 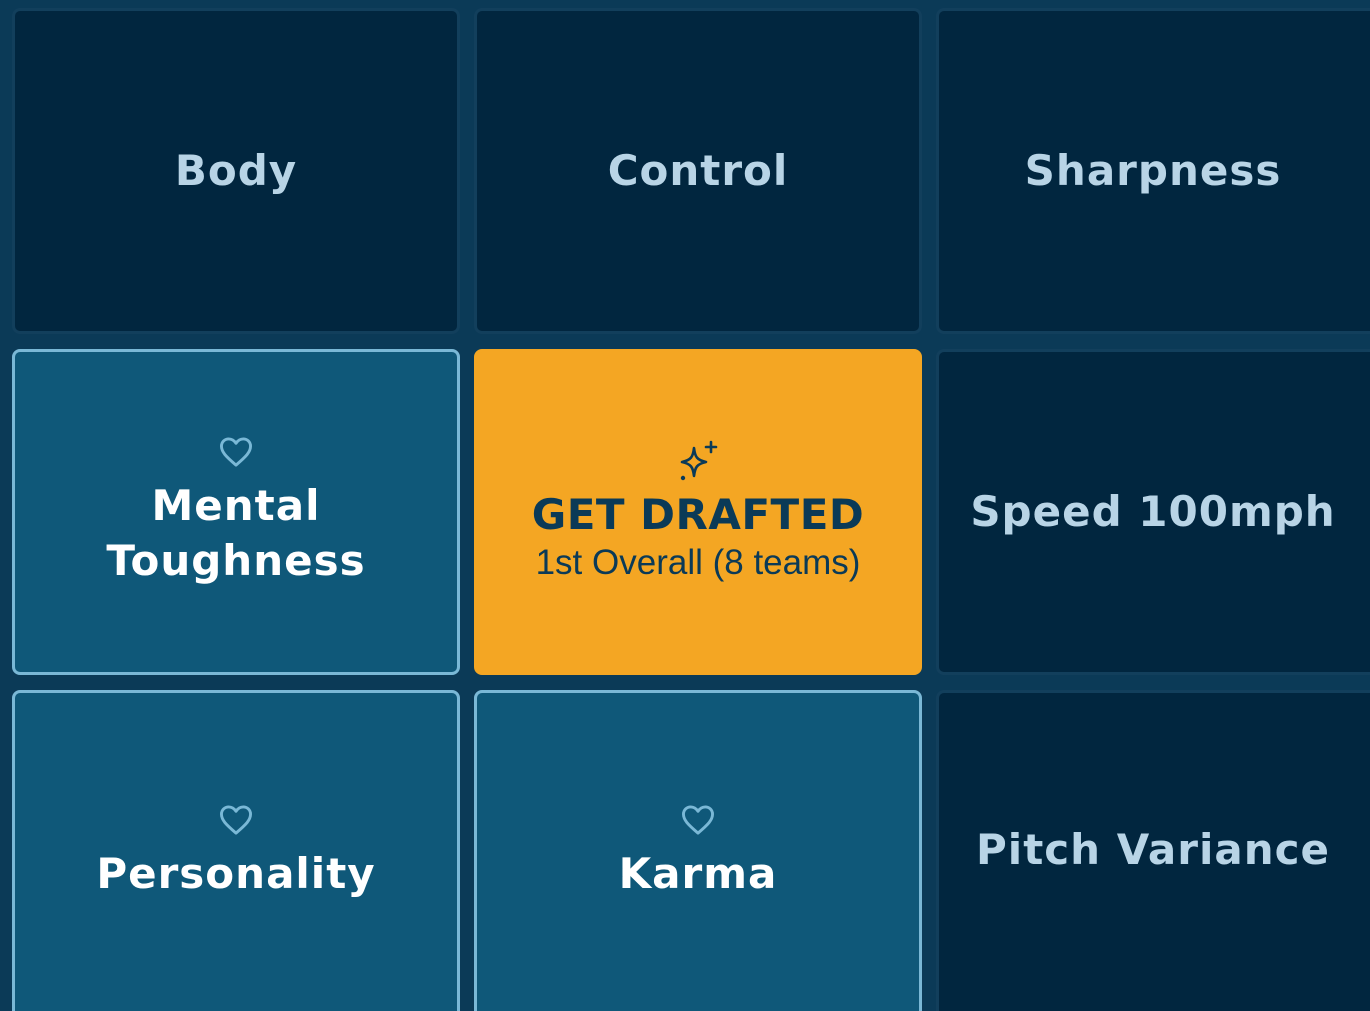 What do you see at coordinates (699, 460) in the screenshot?
I see `sparkle-icon` at bounding box center [699, 460].